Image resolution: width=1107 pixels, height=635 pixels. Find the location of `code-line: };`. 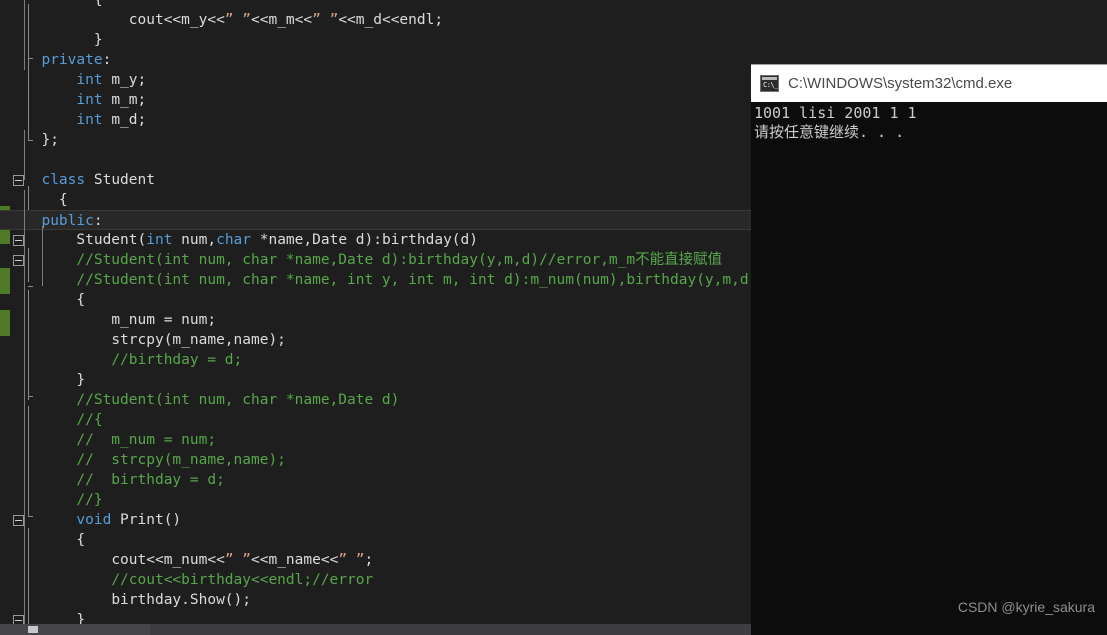

code-line: }; is located at coordinates (375, 140).